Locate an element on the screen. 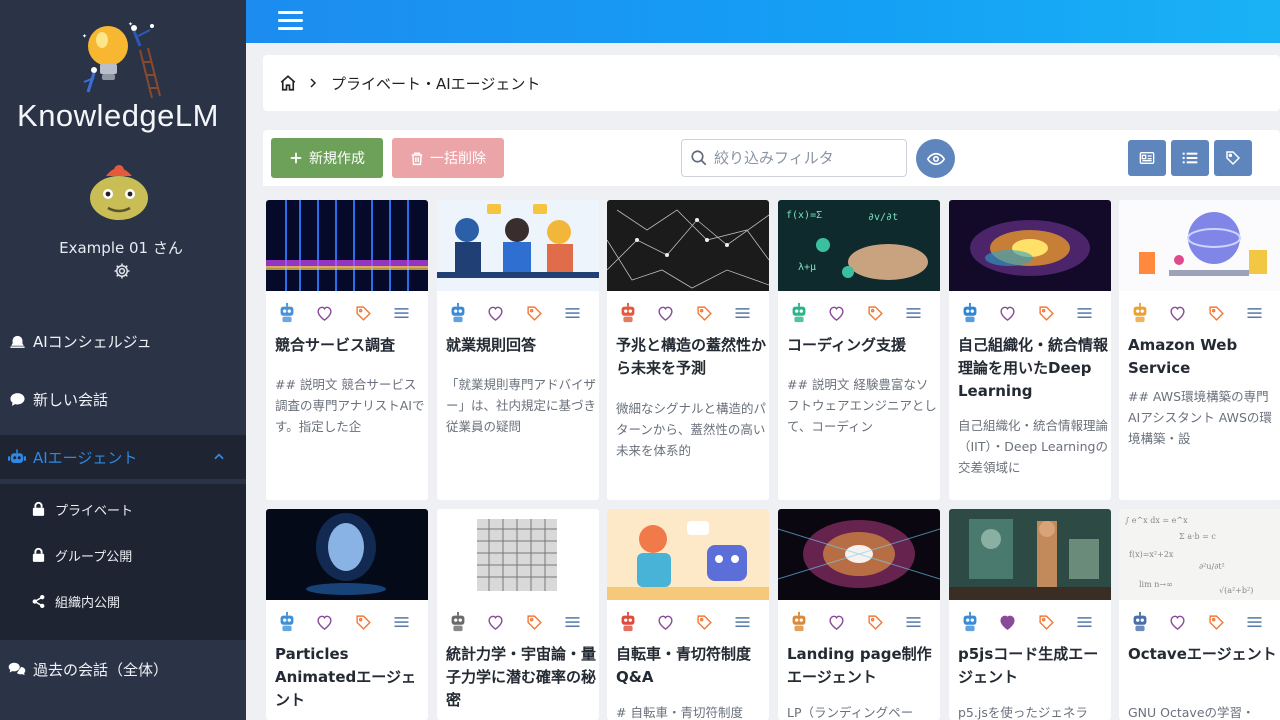 The width and height of the screenshot is (1280, 720). svg-text: f(x)=Σ is located at coordinates (804, 215).